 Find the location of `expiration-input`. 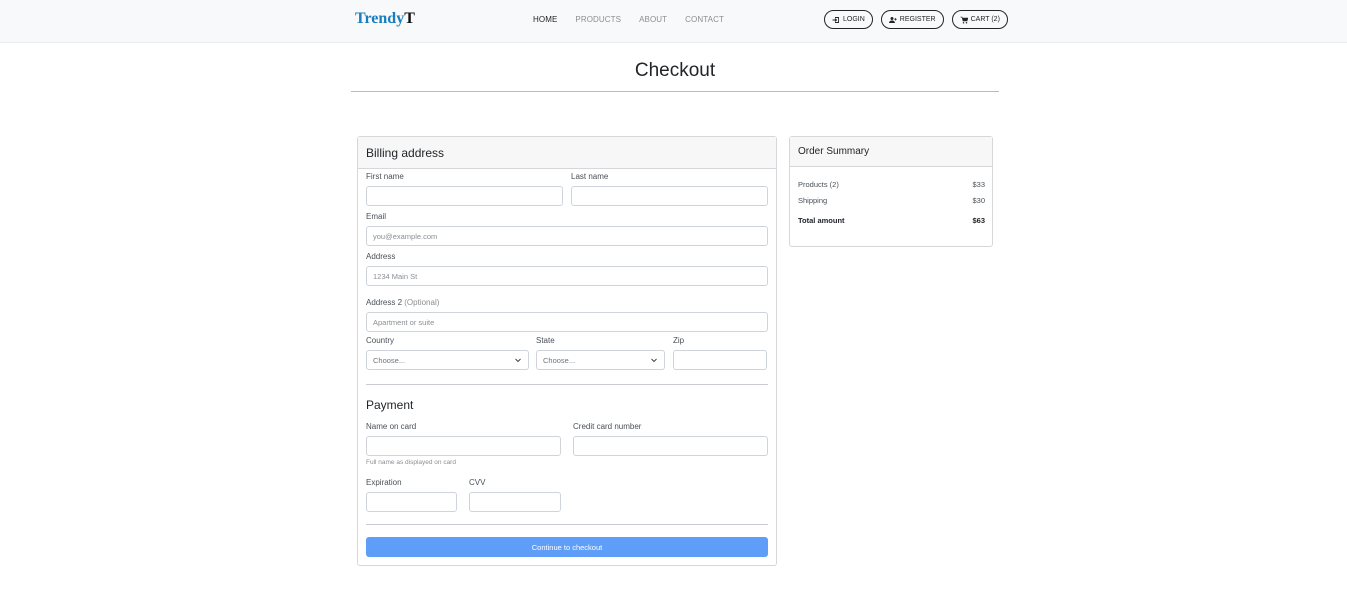

expiration-input is located at coordinates (411, 502).